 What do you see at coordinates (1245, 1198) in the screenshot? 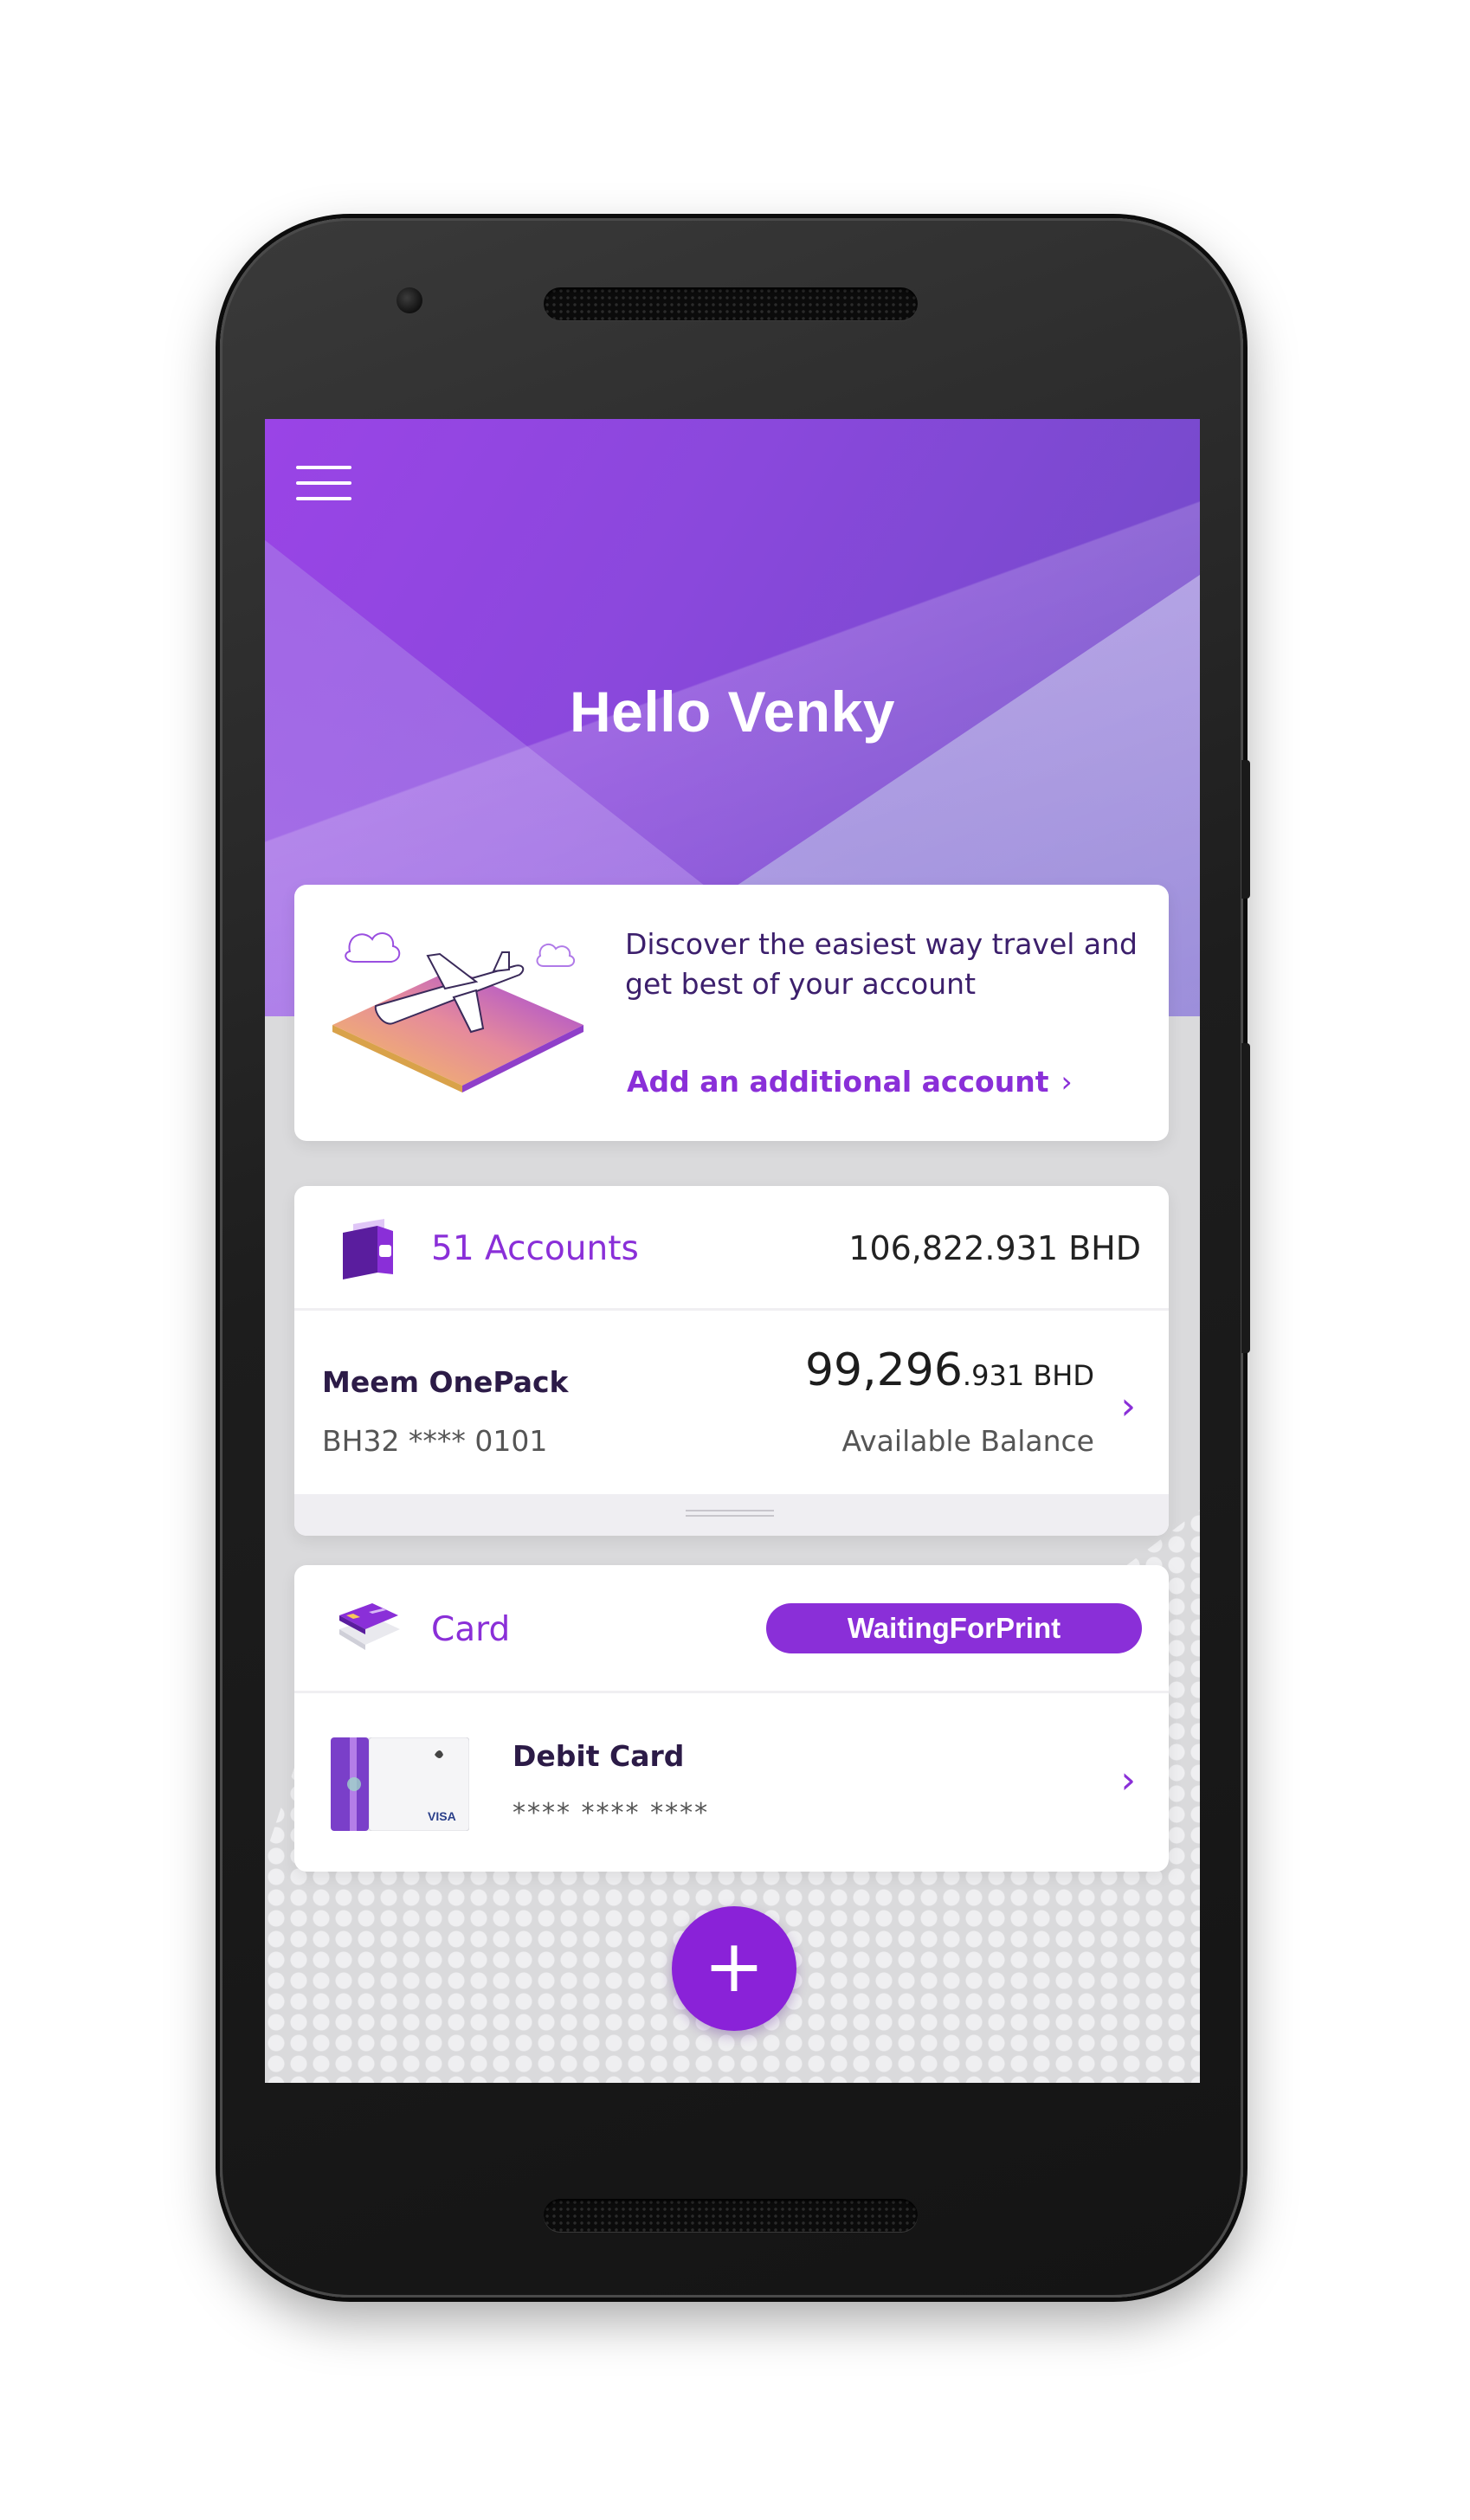
I see `volume-button` at bounding box center [1245, 1198].